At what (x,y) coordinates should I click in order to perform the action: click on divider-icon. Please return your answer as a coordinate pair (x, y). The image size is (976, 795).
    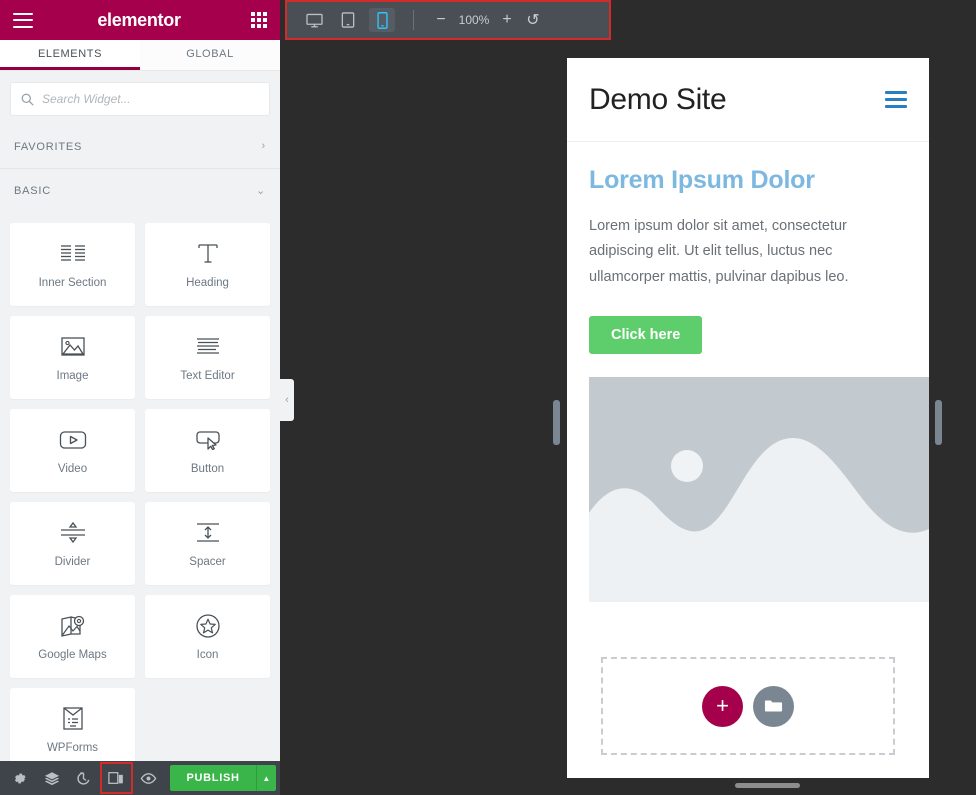
    Looking at the image, I should click on (73, 533).